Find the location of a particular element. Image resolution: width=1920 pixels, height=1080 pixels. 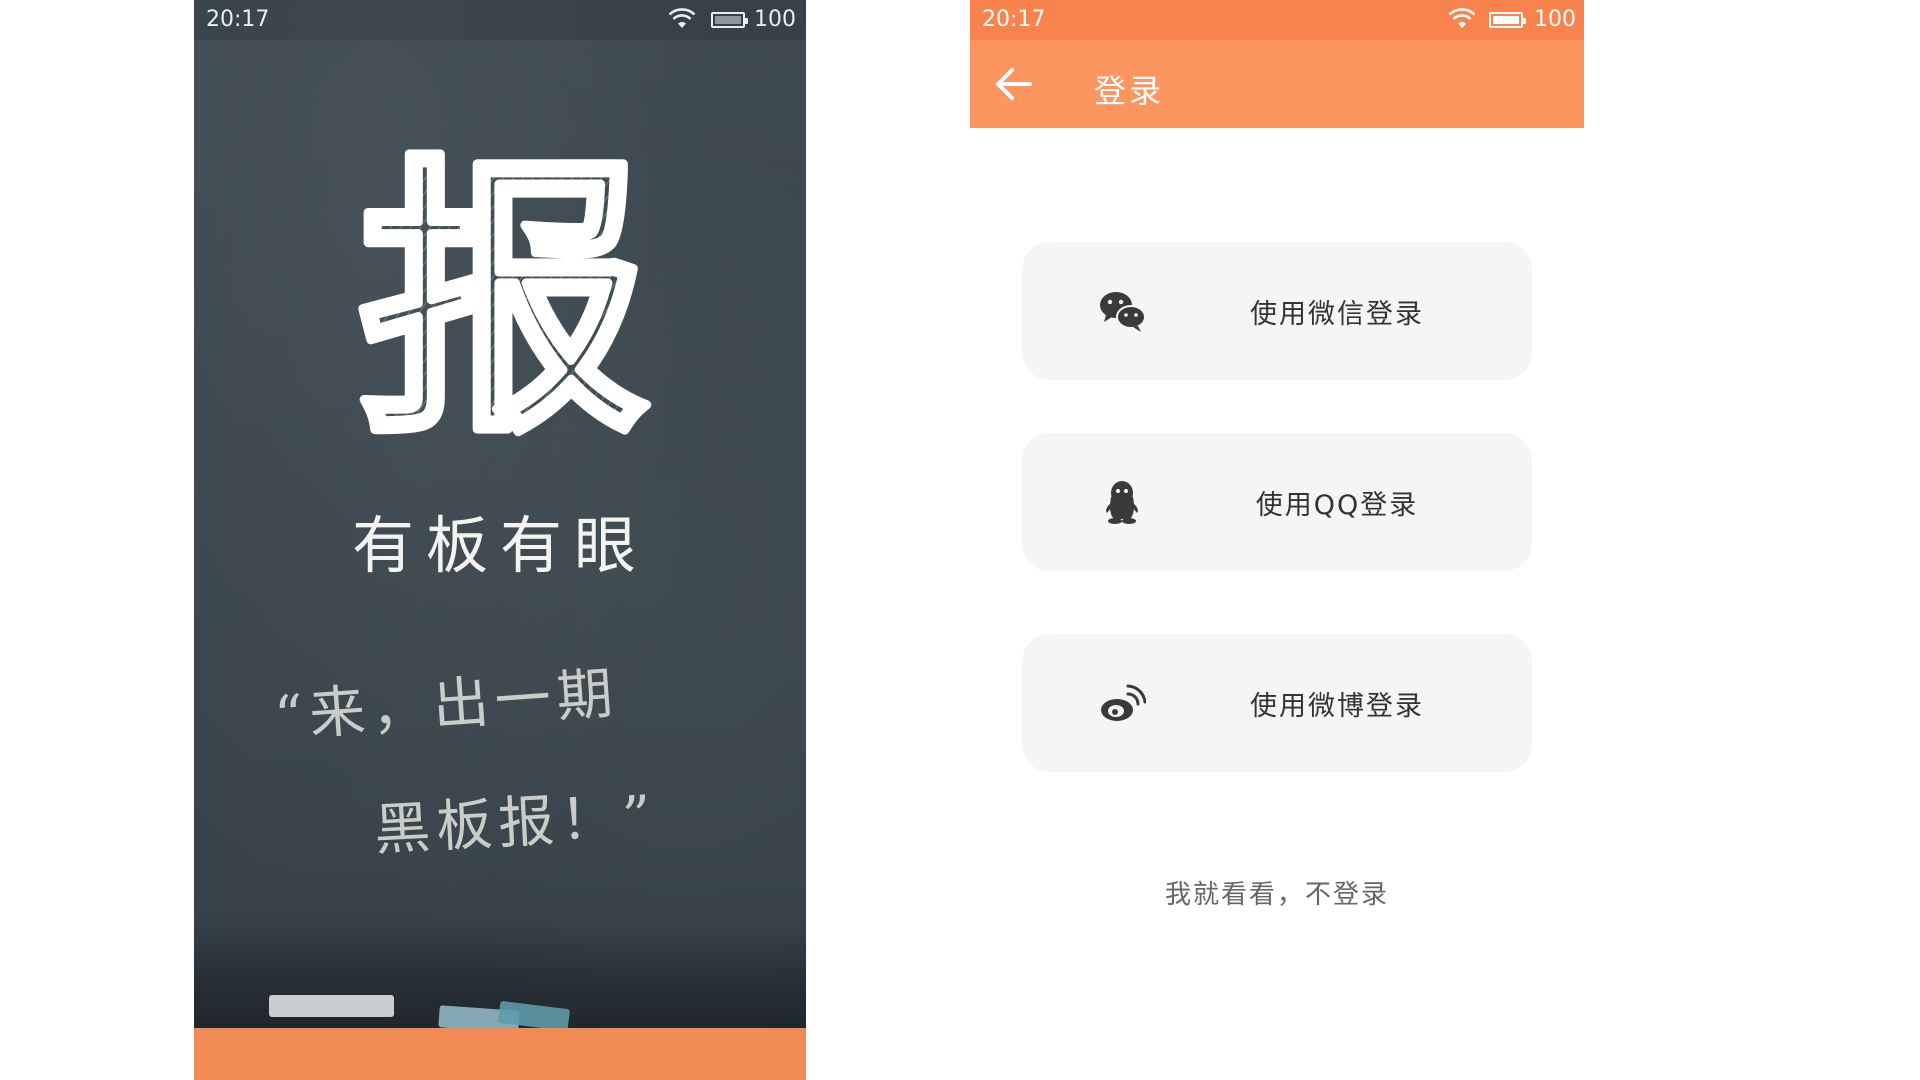

weibo-login-button: 使用微博登录 is located at coordinates (1277, 703).